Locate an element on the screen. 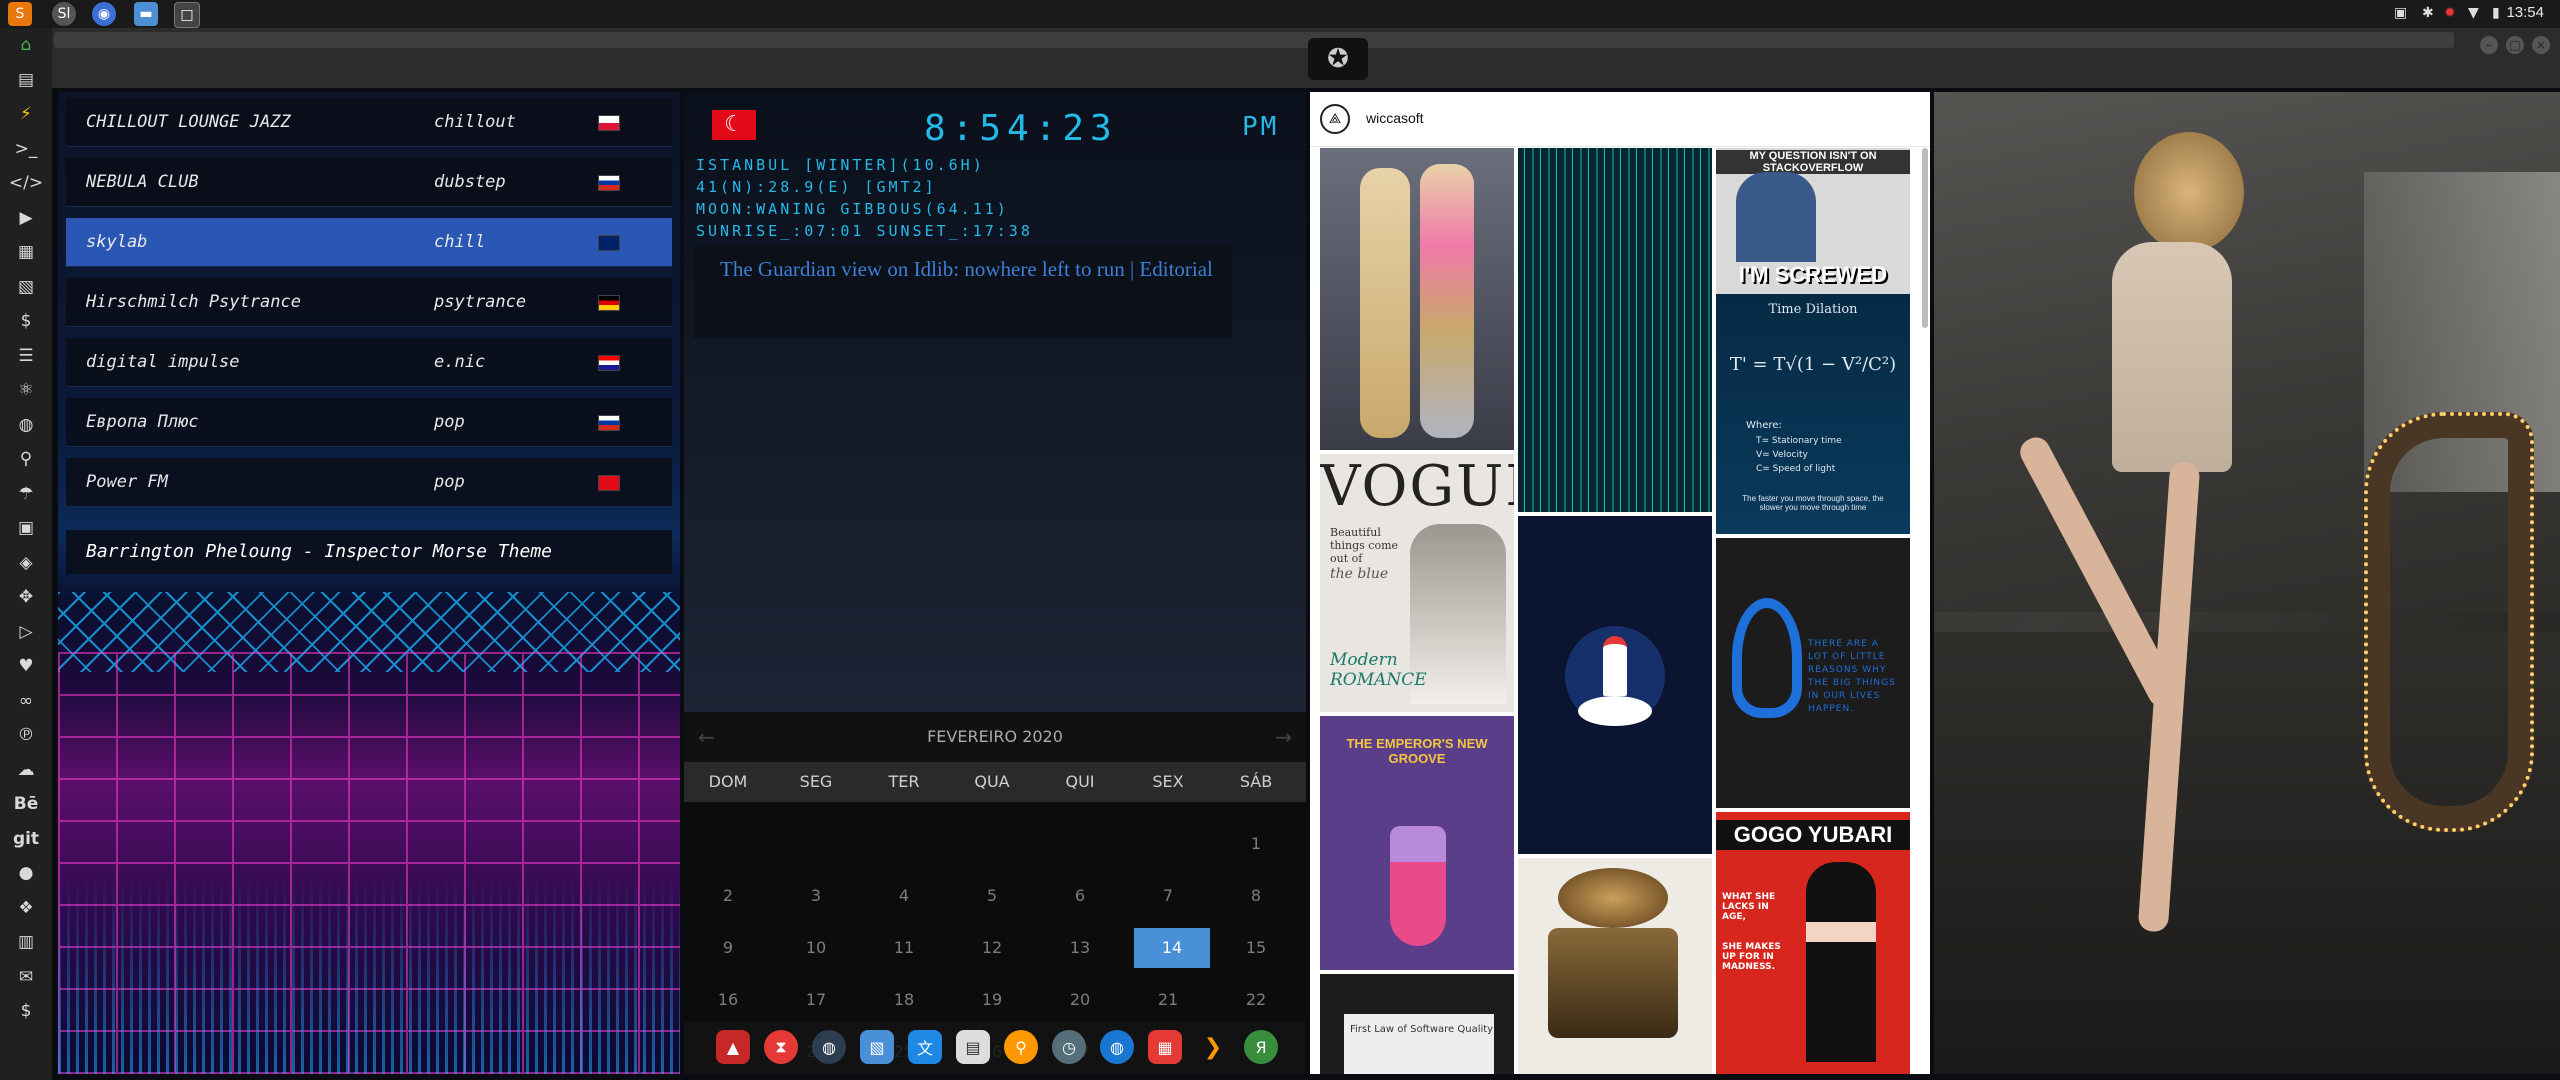 The height and width of the screenshot is (1080, 2560). station-row: Европа Плюс pop is located at coordinates (369, 422).